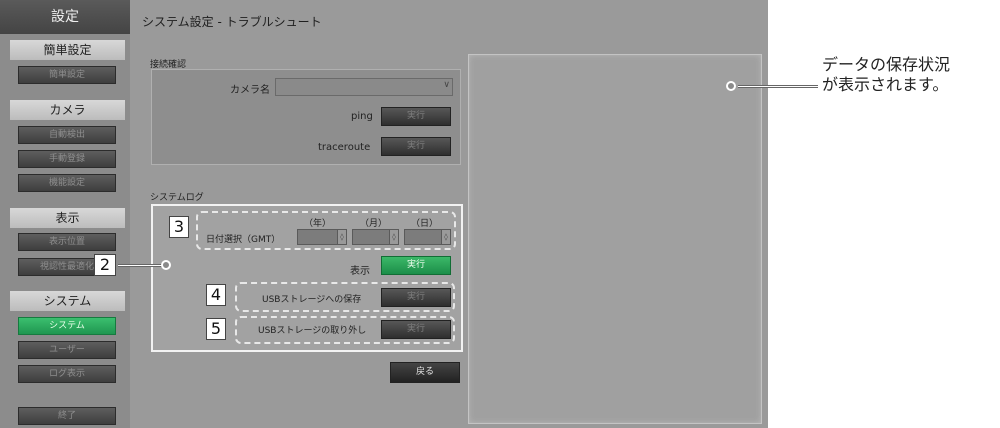 This screenshot has height=428, width=1000. I want to click on usb-remove-button: 実行, so click(416, 329).